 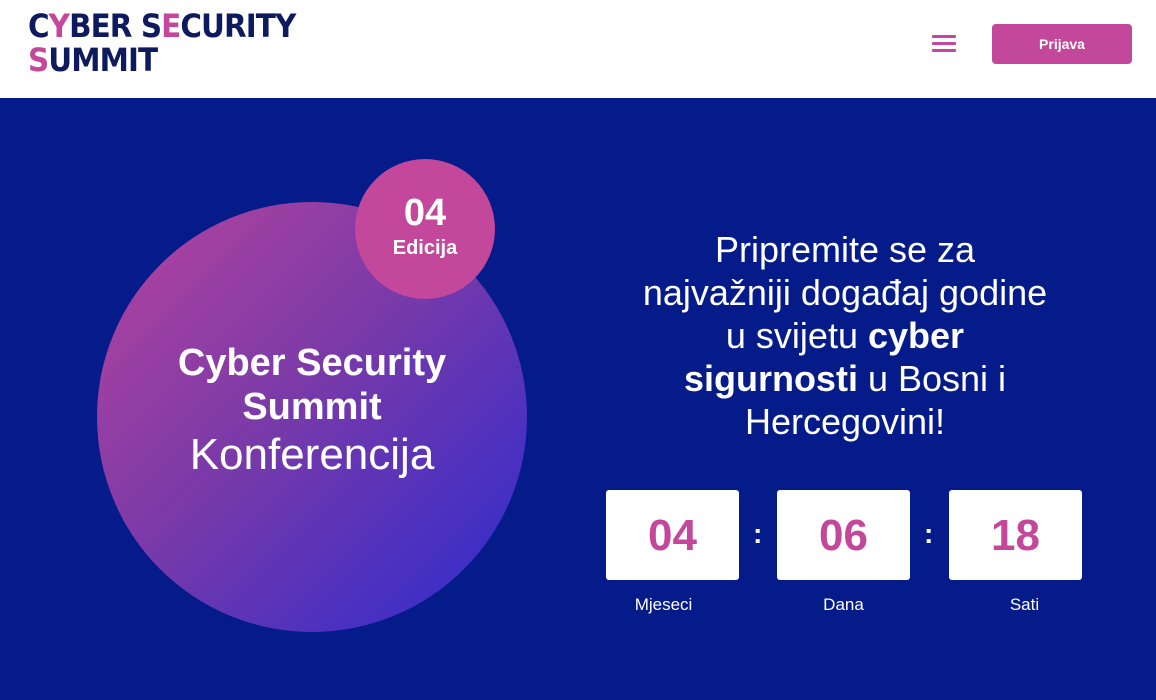 I want to click on edition-number: 04, so click(x=425, y=213).